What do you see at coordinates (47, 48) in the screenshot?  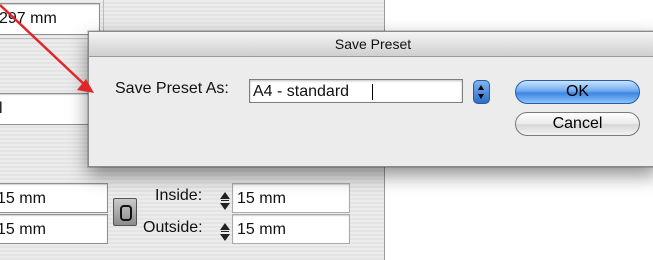 I see `annotation-arrow` at bounding box center [47, 48].